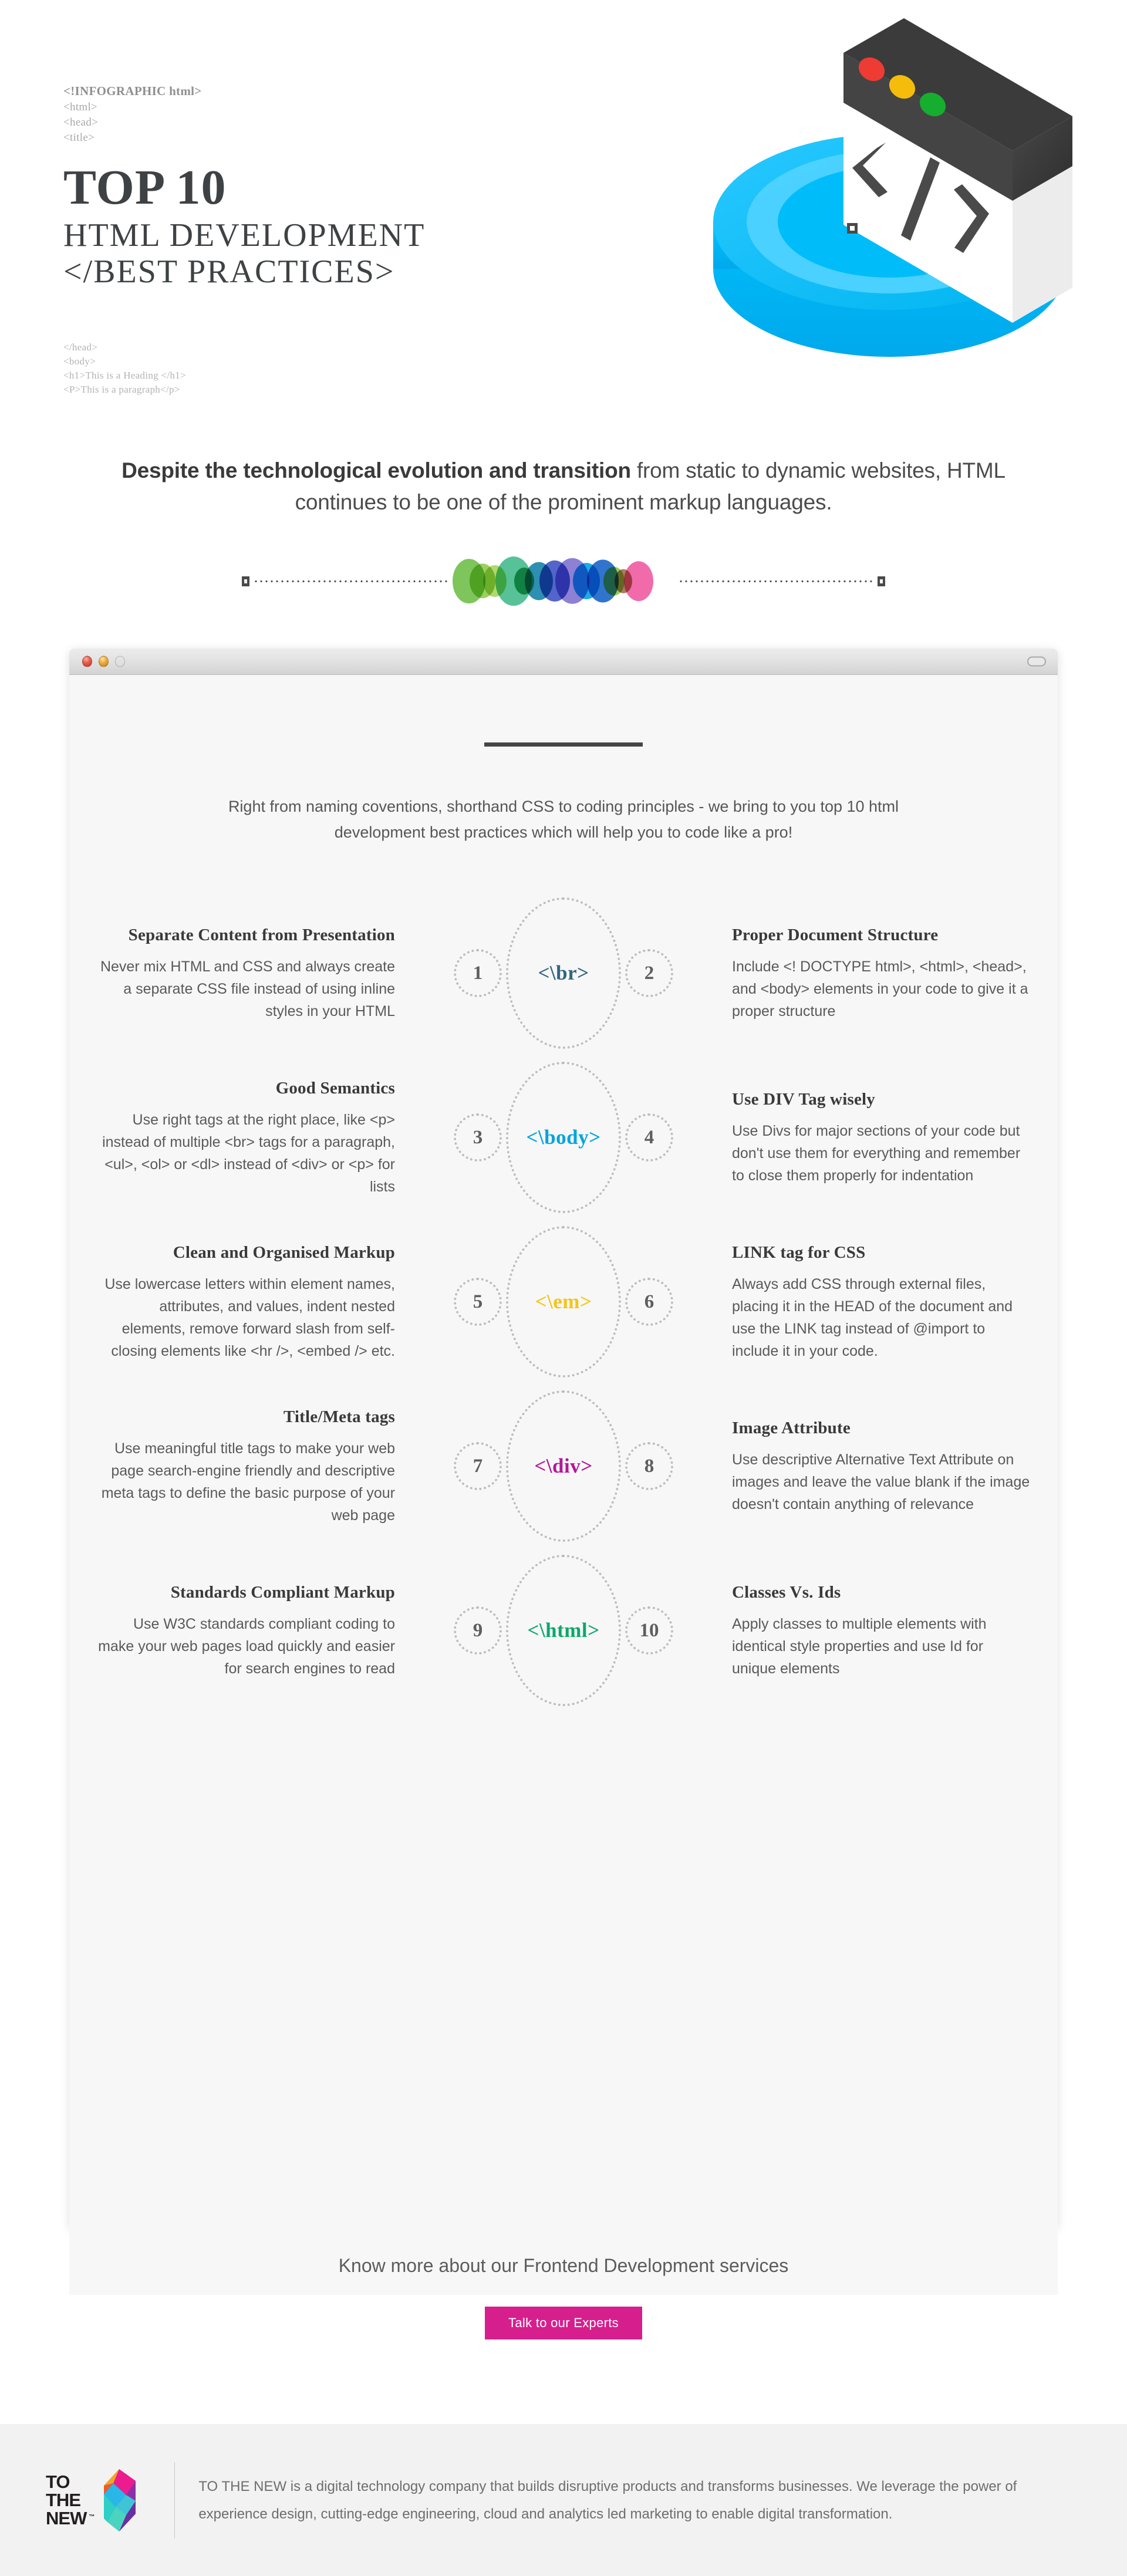  I want to click on tip-heading: Good Semantics, so click(335, 1088).